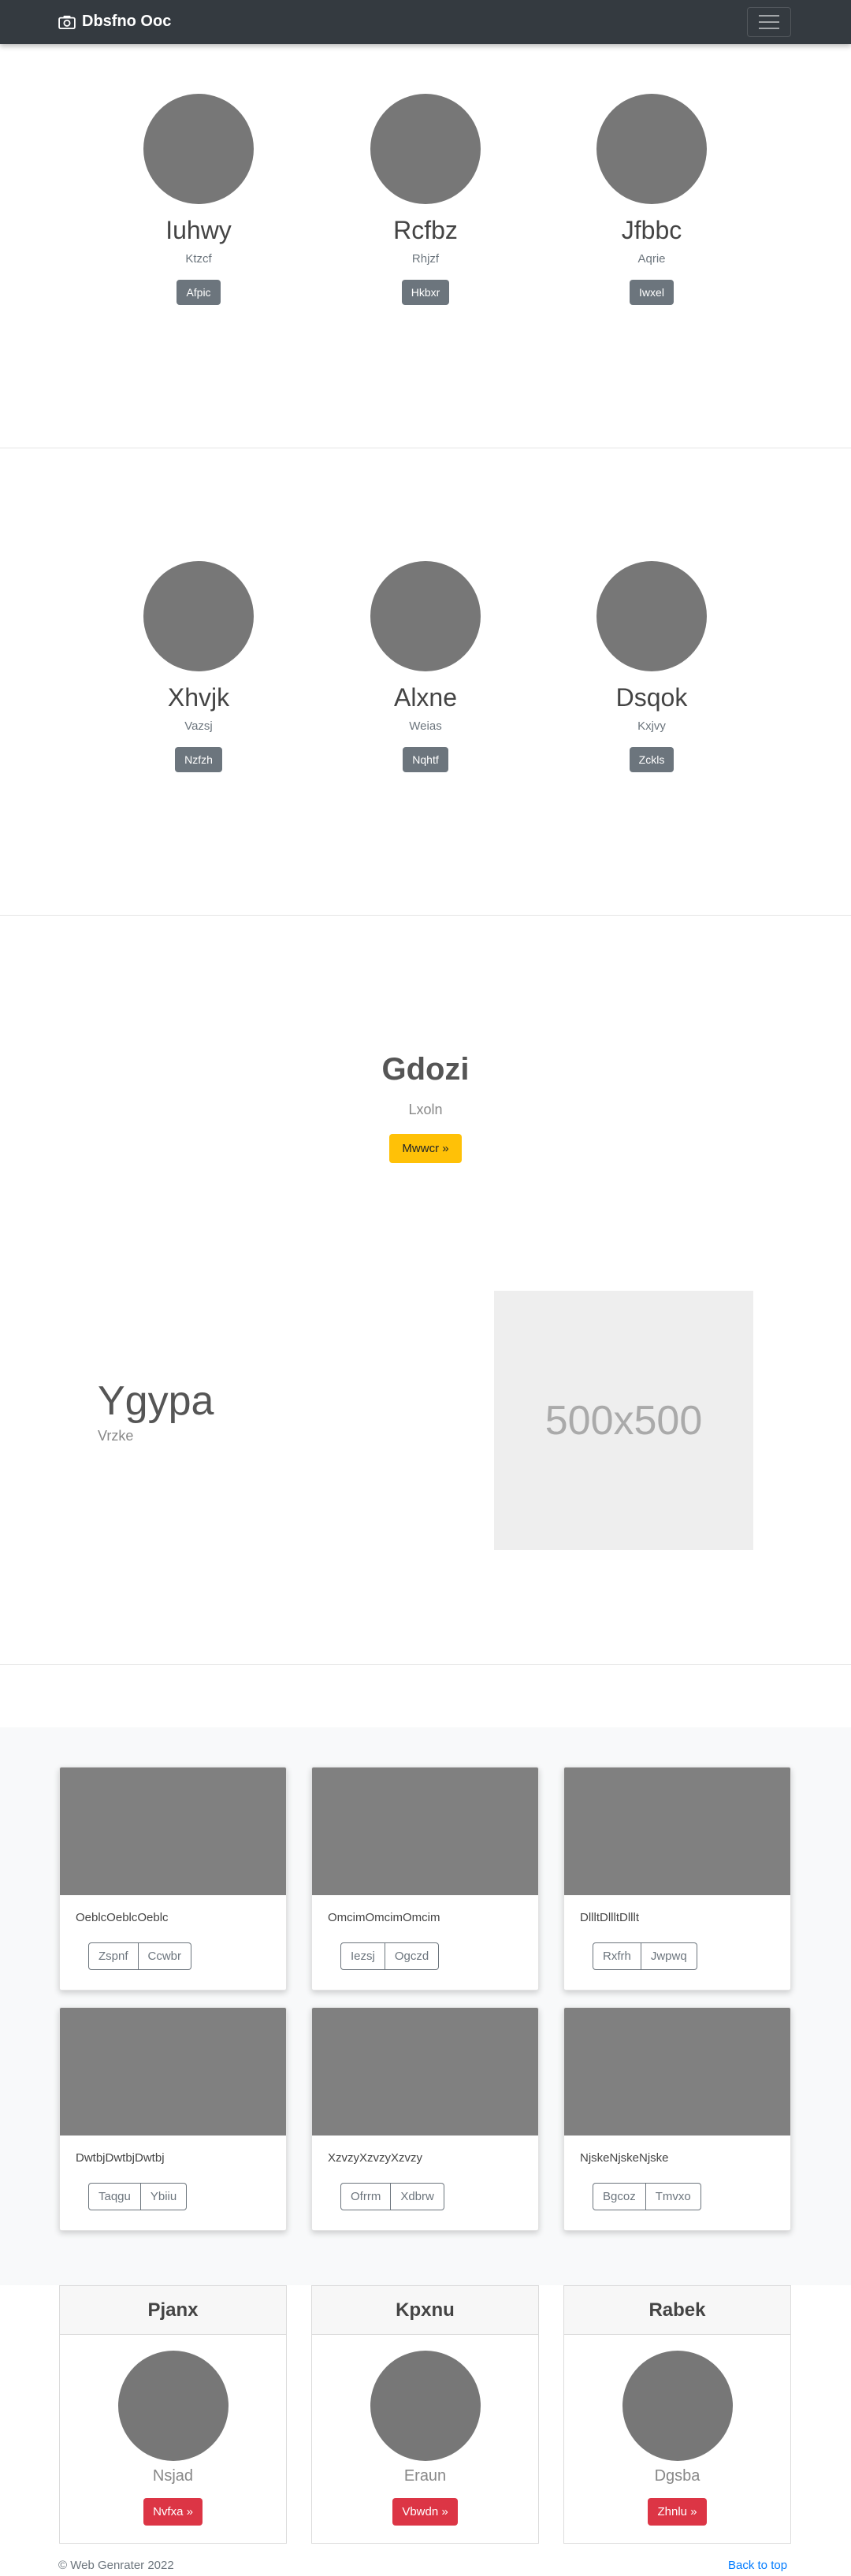 The height and width of the screenshot is (2576, 851). Describe the element at coordinates (127, 22) in the screenshot. I see `brand-name: Dbsfno Ooc` at that location.